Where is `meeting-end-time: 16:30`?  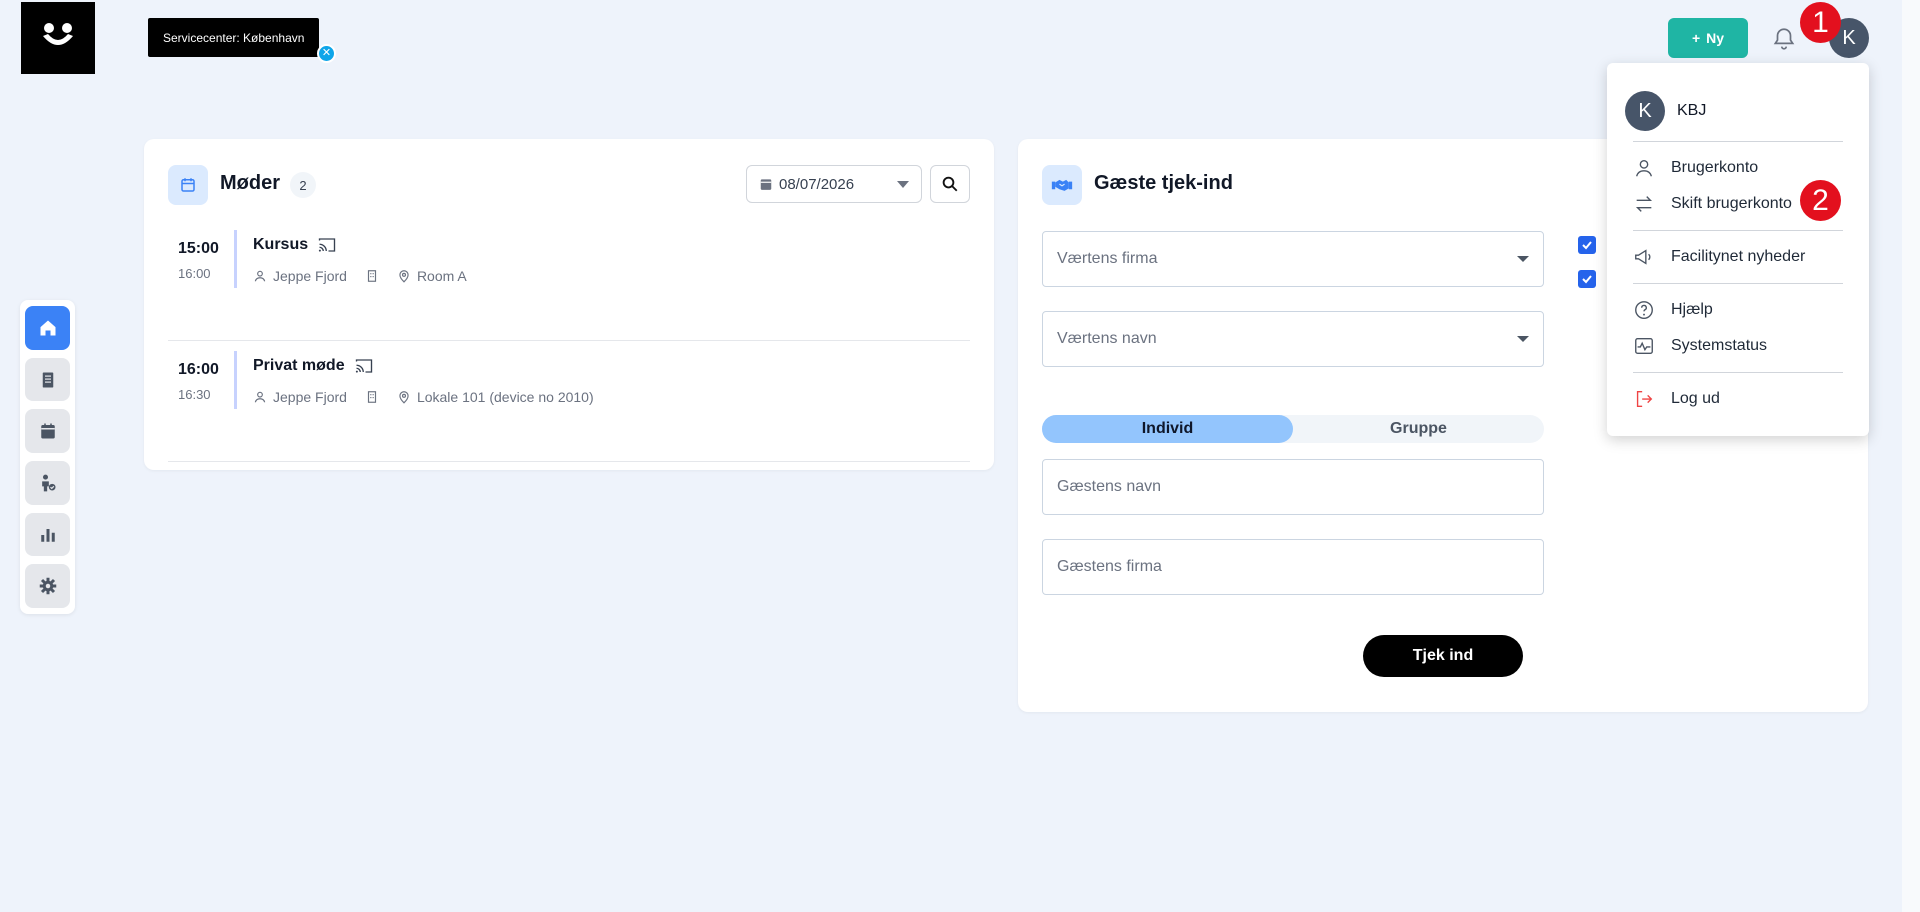 meeting-end-time: 16:30 is located at coordinates (194, 394).